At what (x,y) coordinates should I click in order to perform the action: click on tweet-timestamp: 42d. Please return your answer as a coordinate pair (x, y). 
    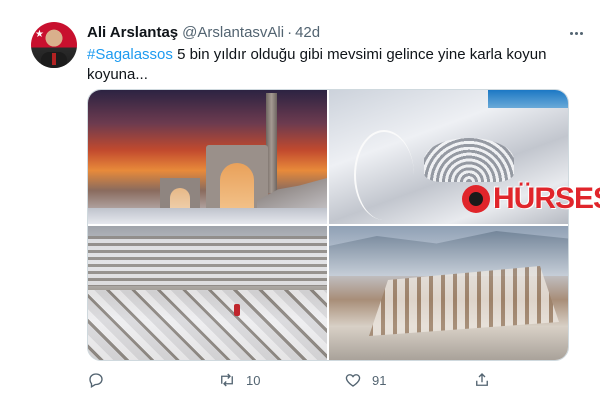
    Looking at the image, I should click on (307, 32).